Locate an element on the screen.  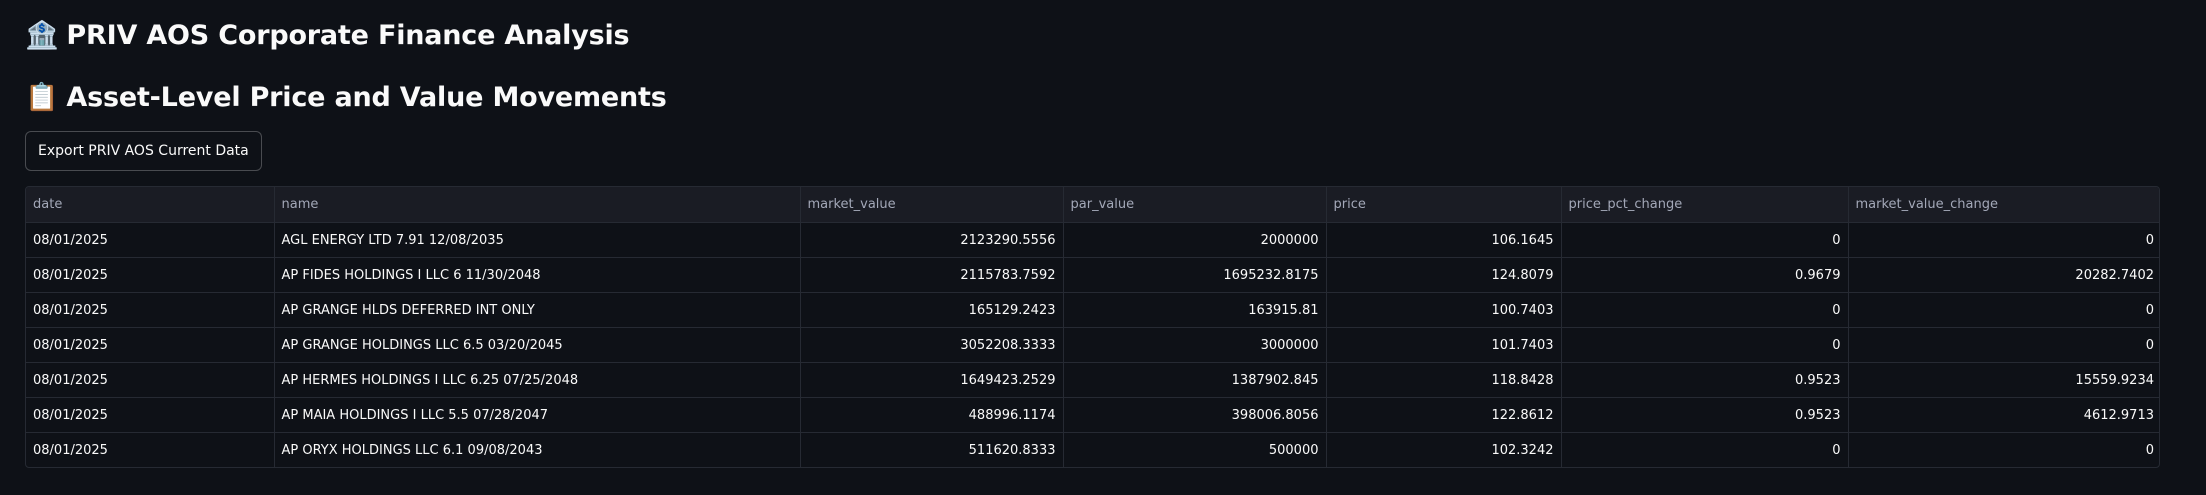
cell-price-pct-change: 0.9679 is located at coordinates (1705, 275).